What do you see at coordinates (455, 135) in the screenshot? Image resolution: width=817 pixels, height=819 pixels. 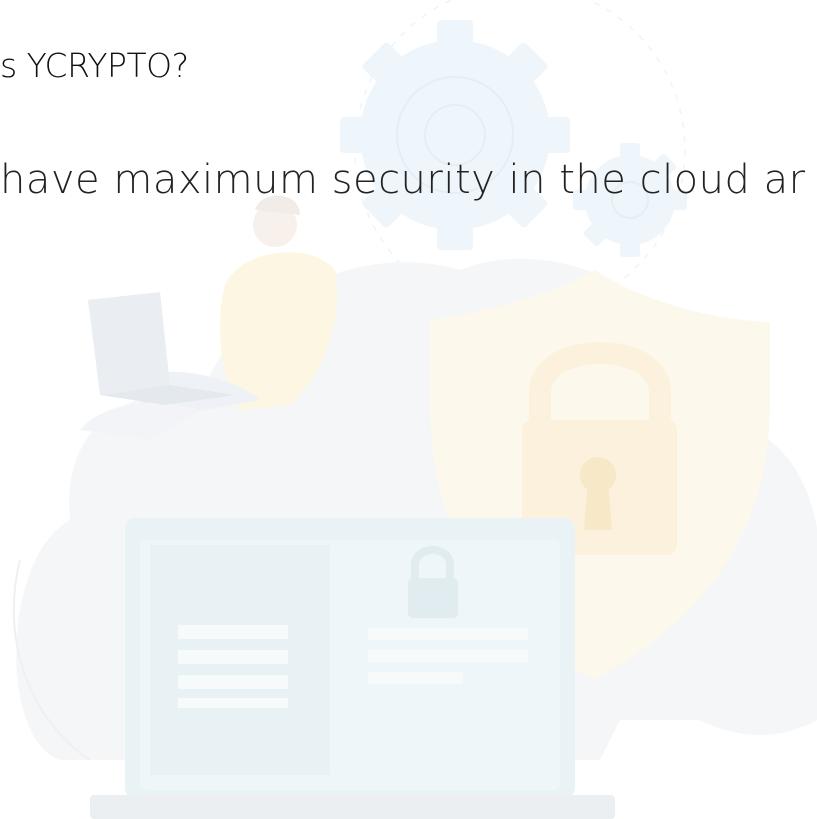 I see `gear-icon` at bounding box center [455, 135].